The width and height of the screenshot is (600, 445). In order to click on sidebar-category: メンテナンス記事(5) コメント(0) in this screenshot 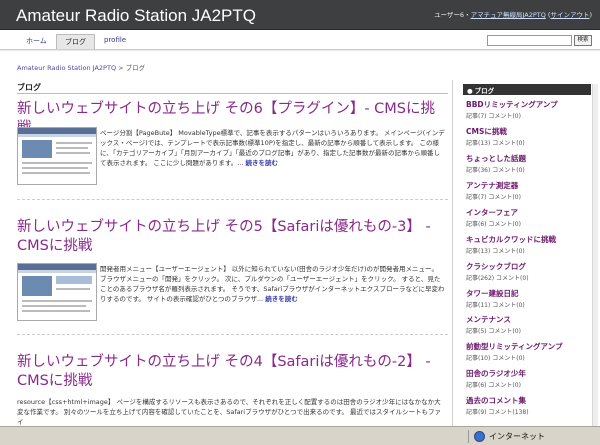, I will do `click(531, 324)`.